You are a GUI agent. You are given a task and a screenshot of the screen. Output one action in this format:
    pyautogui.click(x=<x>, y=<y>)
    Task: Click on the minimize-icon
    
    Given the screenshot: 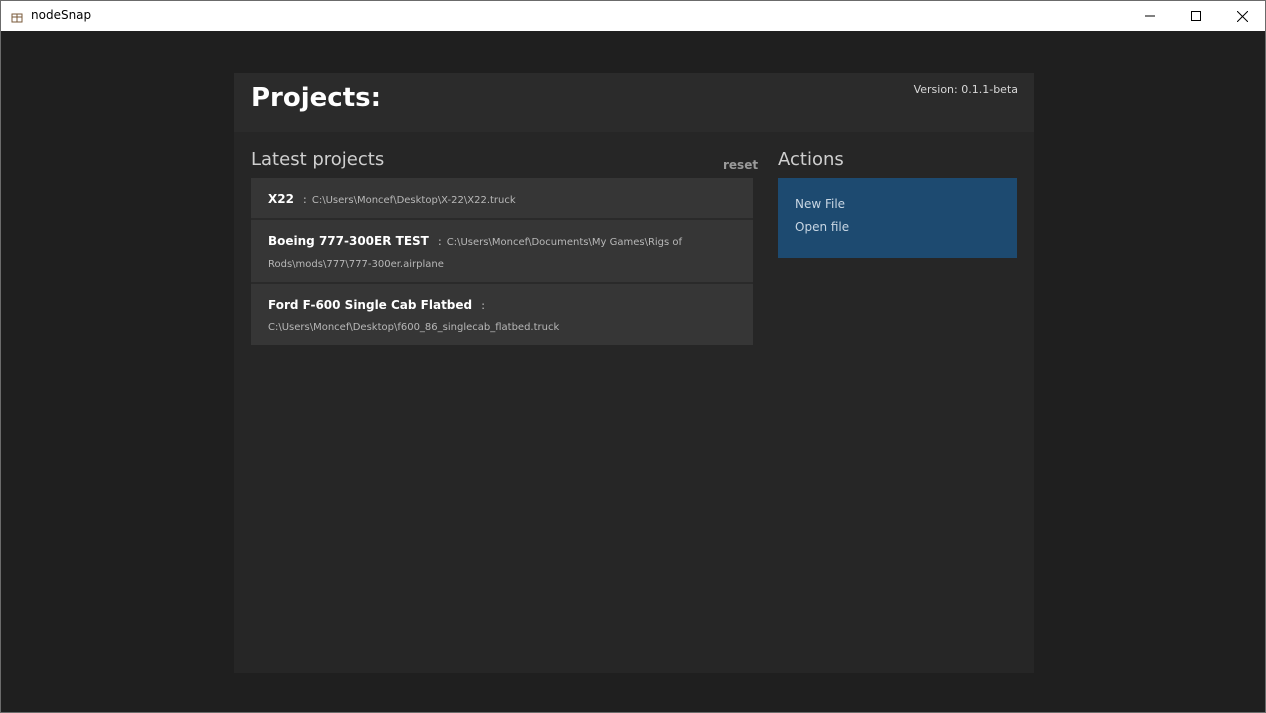 What is the action you would take?
    pyautogui.click(x=1150, y=16)
    